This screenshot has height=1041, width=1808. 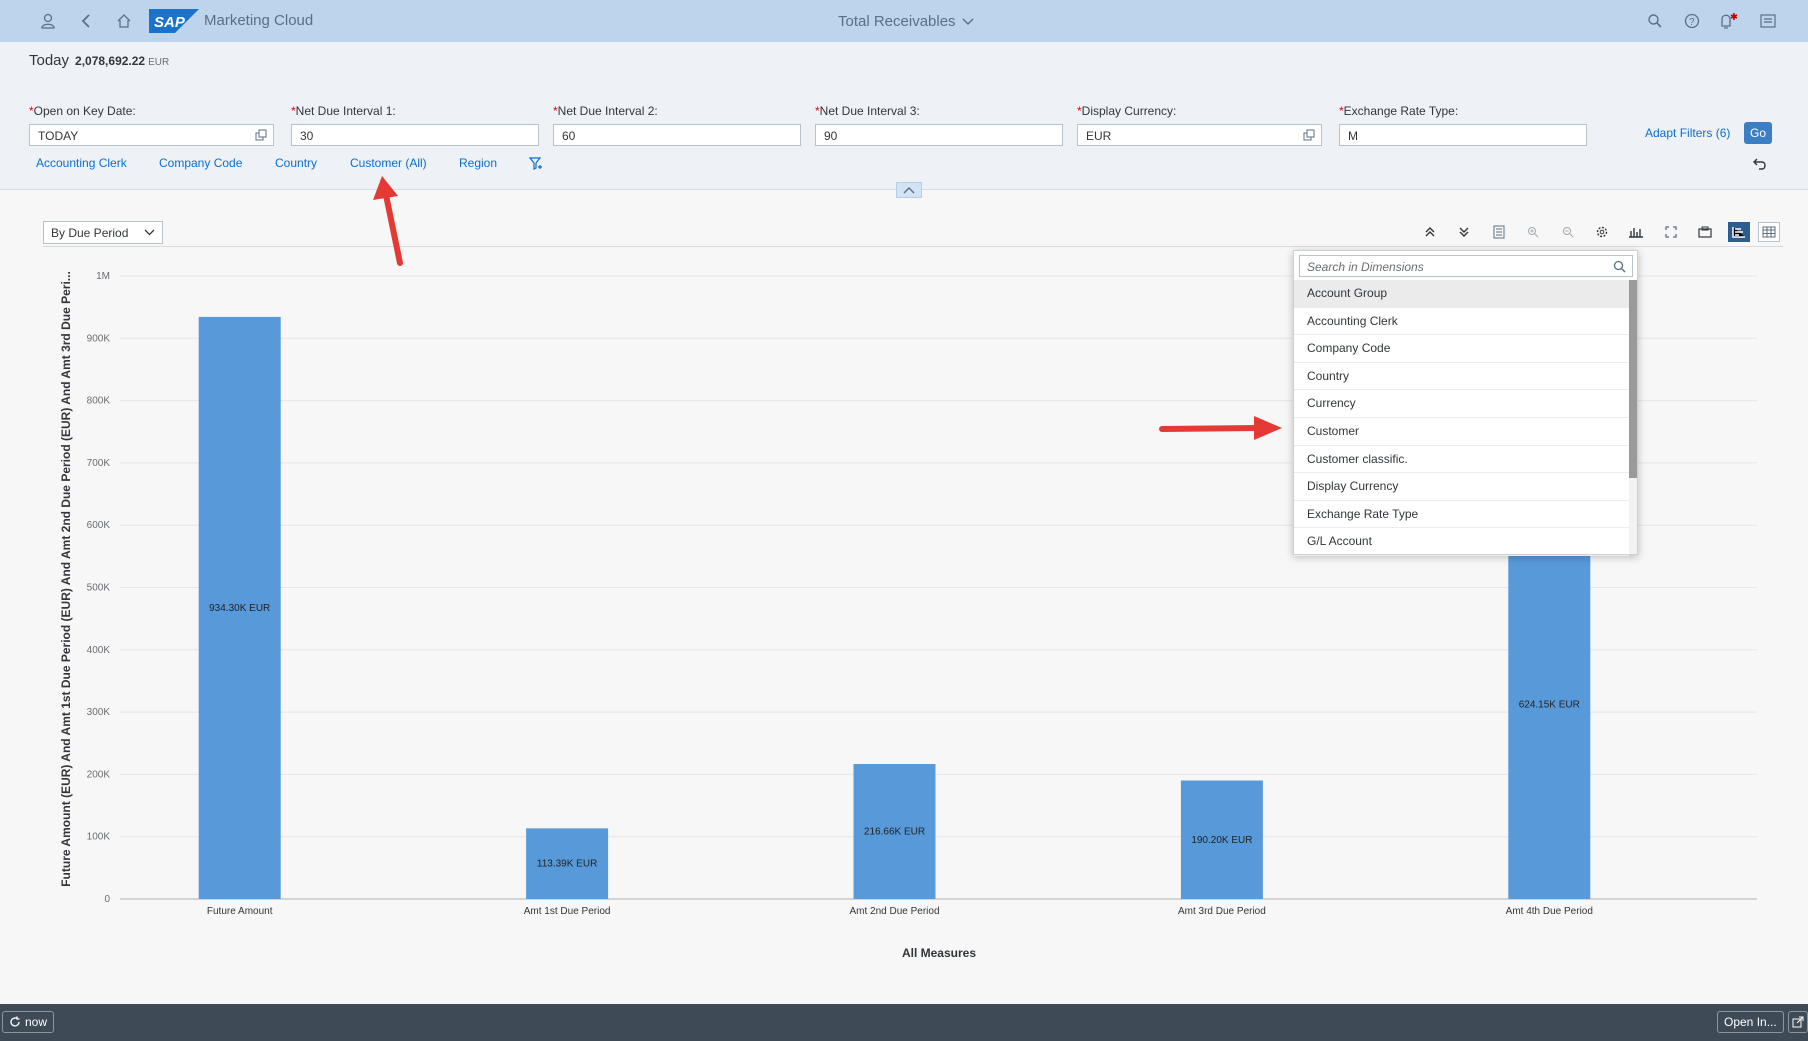 What do you see at coordinates (159, 62) in the screenshot?
I see `kpi-currency: EUR` at bounding box center [159, 62].